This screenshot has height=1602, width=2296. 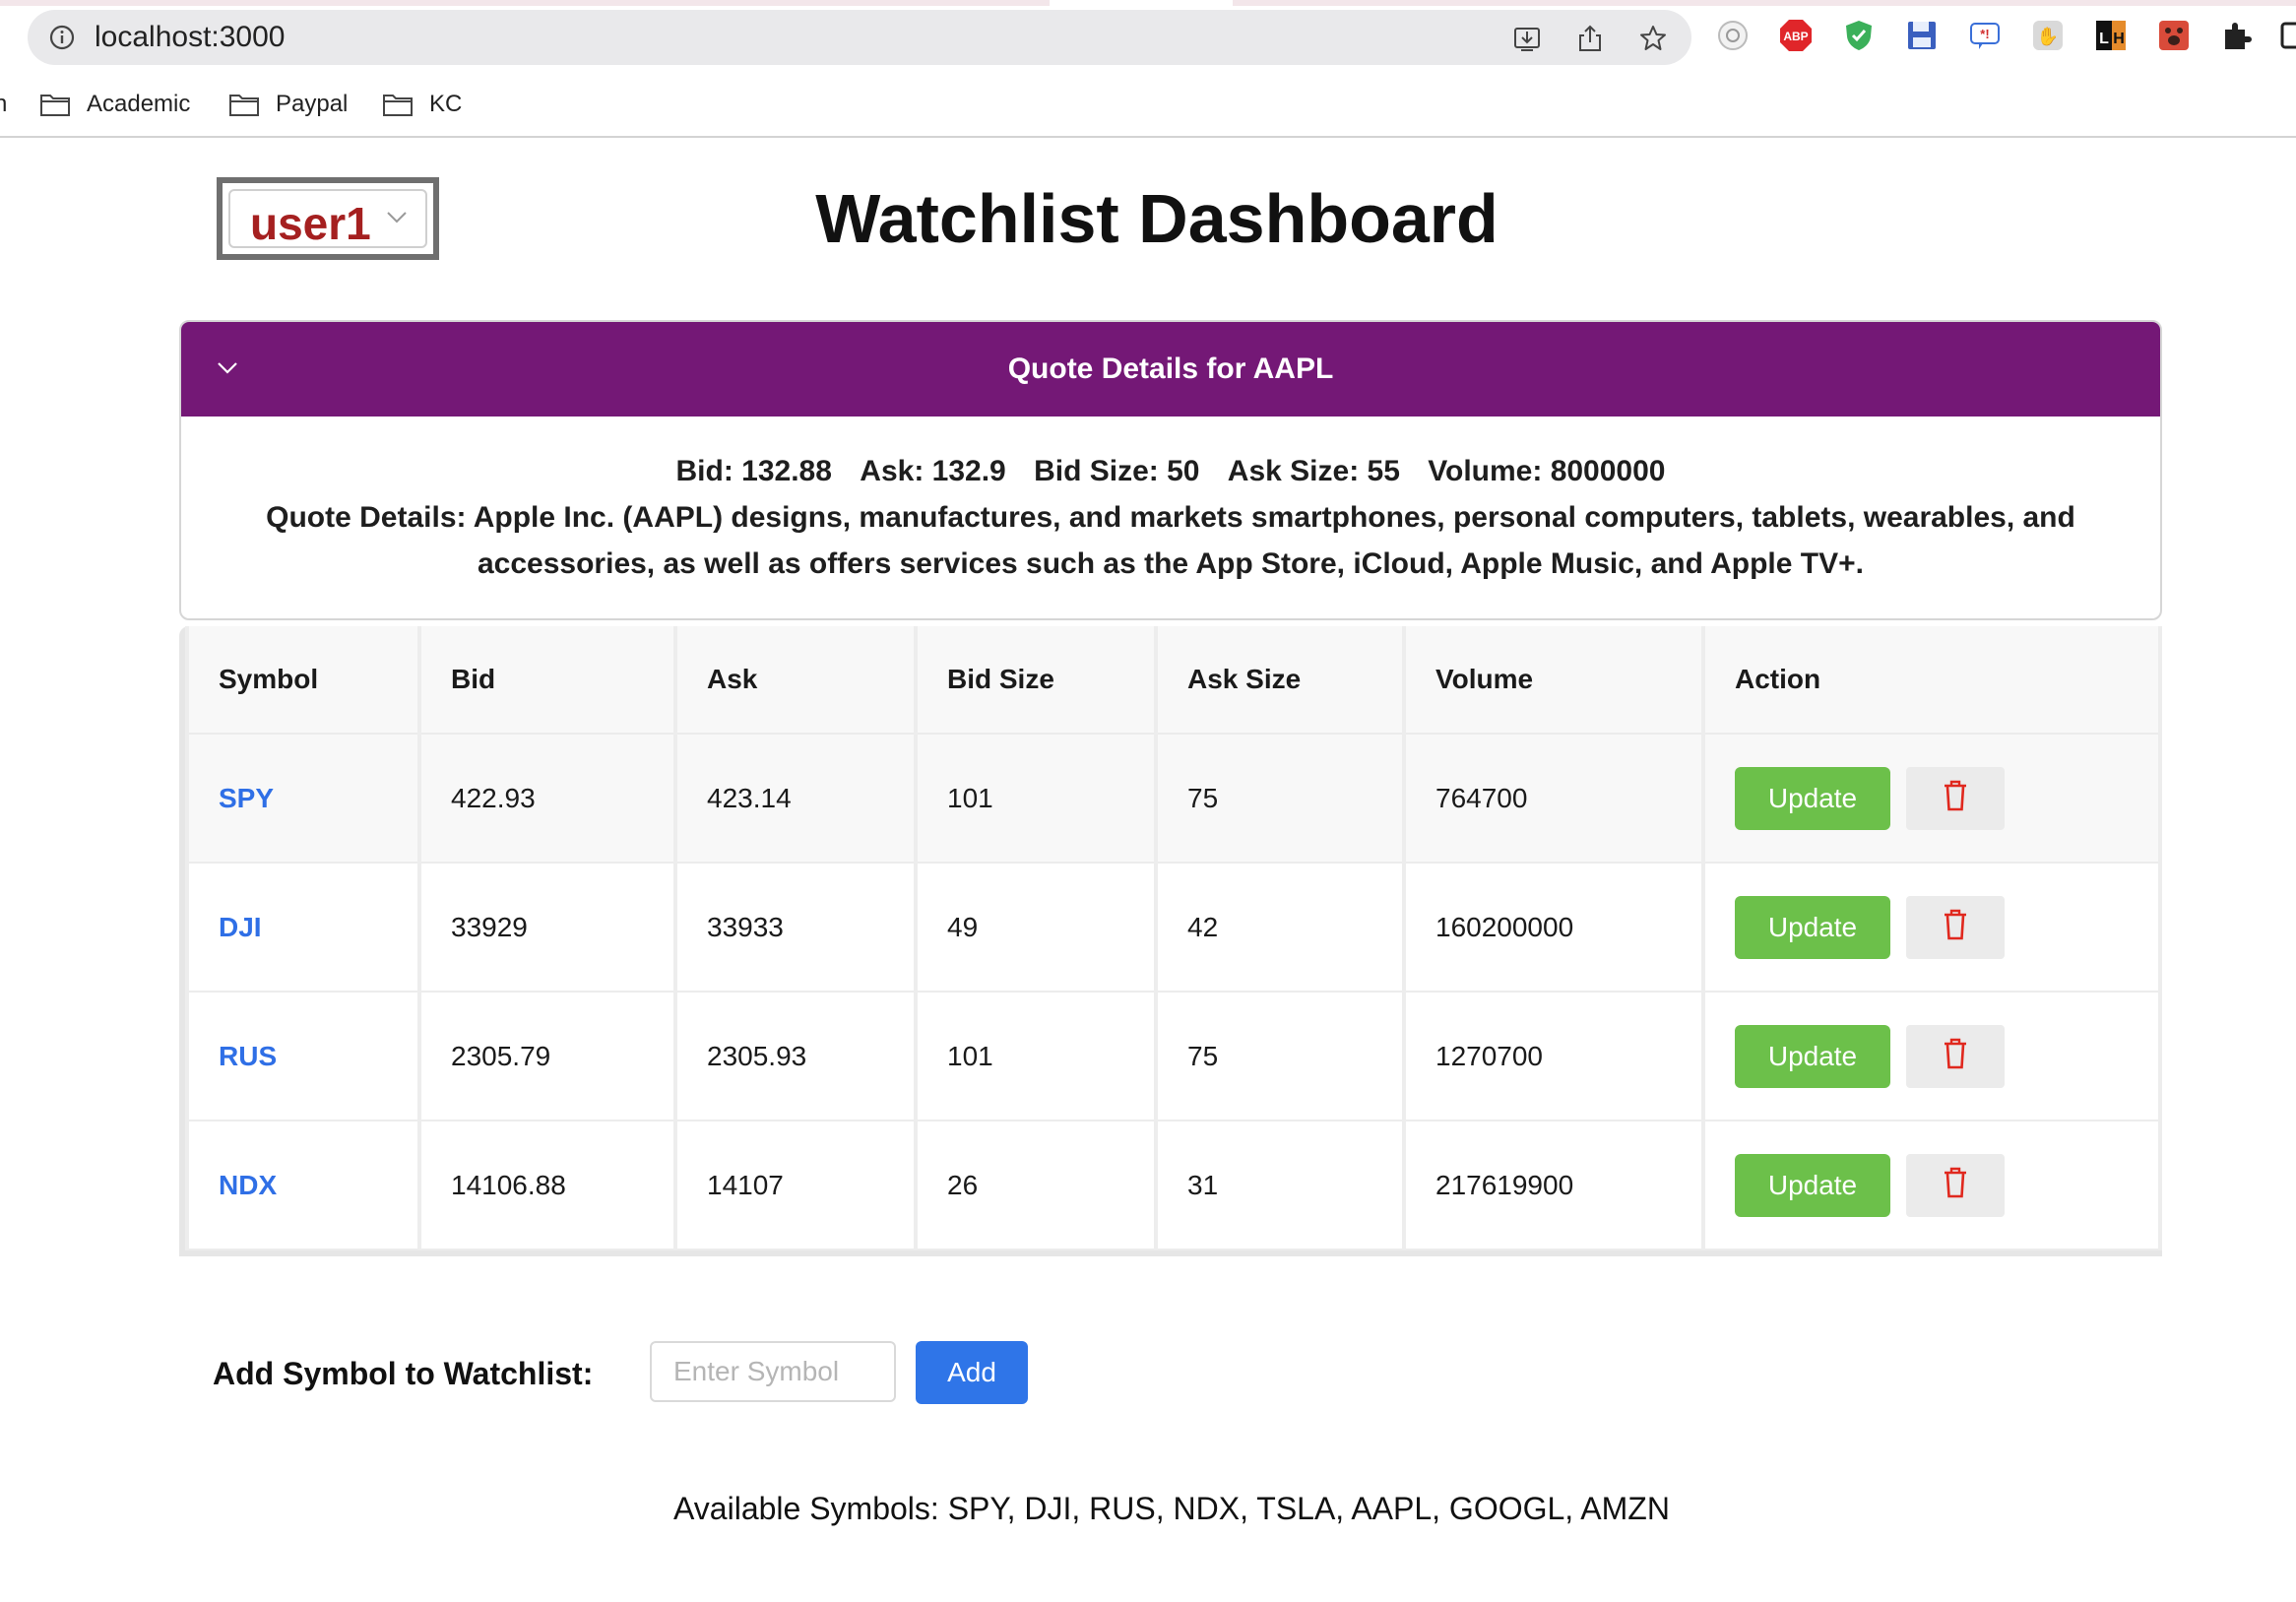 I want to click on bid-cell: 2305.79, so click(x=547, y=1057).